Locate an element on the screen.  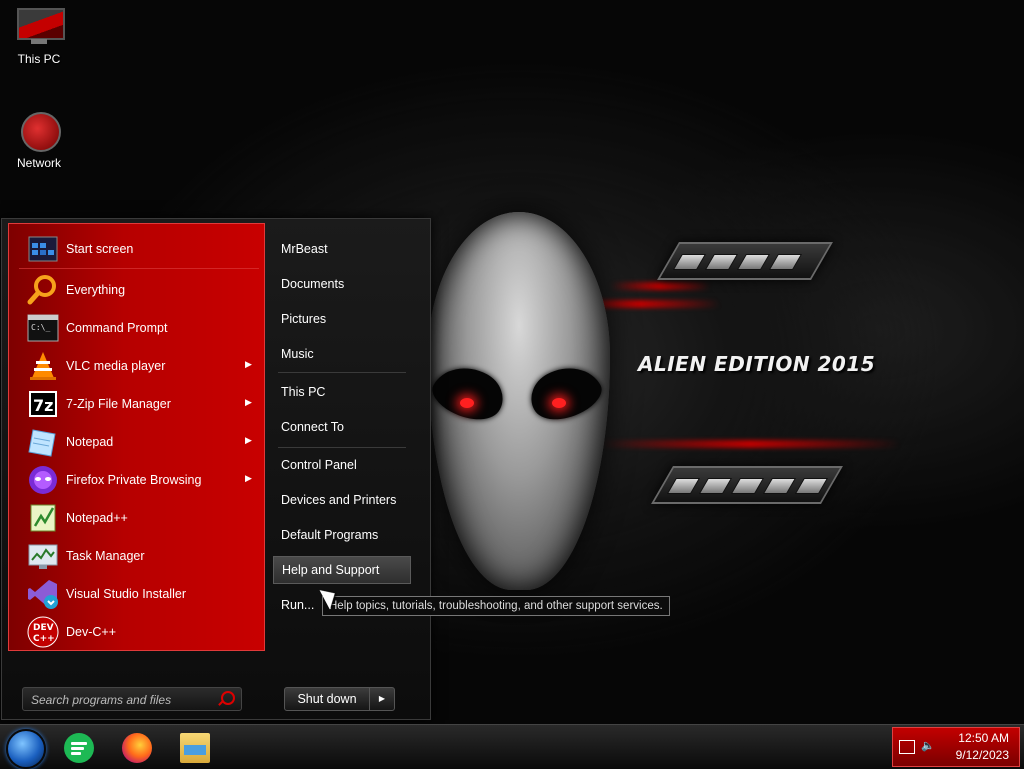
7zip-icon: 7z is located at coordinates (43, 404).